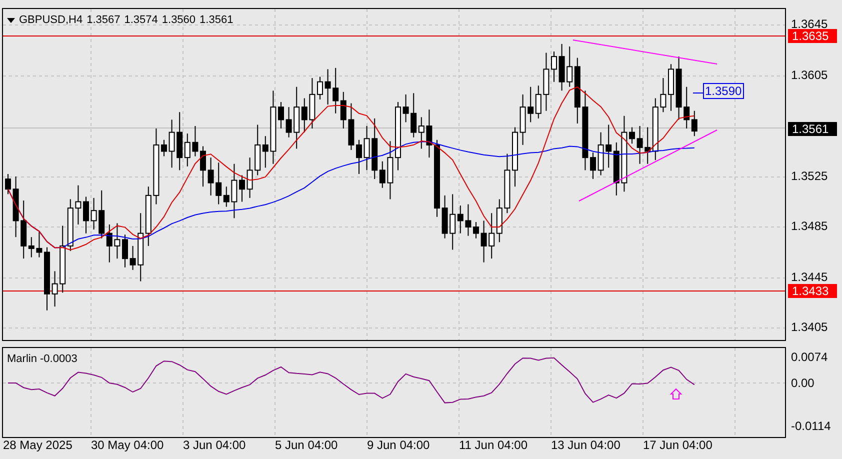 This screenshot has width=842, height=459. I want to click on up-arrow-icon, so click(676, 394).